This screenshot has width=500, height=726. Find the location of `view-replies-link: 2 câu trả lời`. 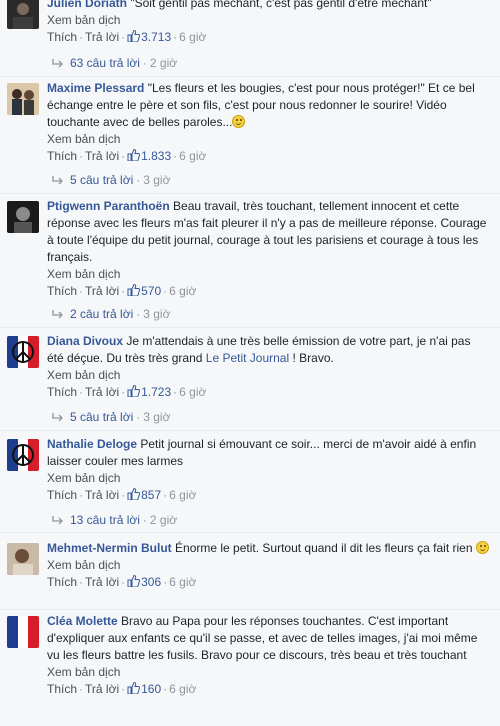

view-replies-link: 2 câu trả lời is located at coordinates (101, 314).